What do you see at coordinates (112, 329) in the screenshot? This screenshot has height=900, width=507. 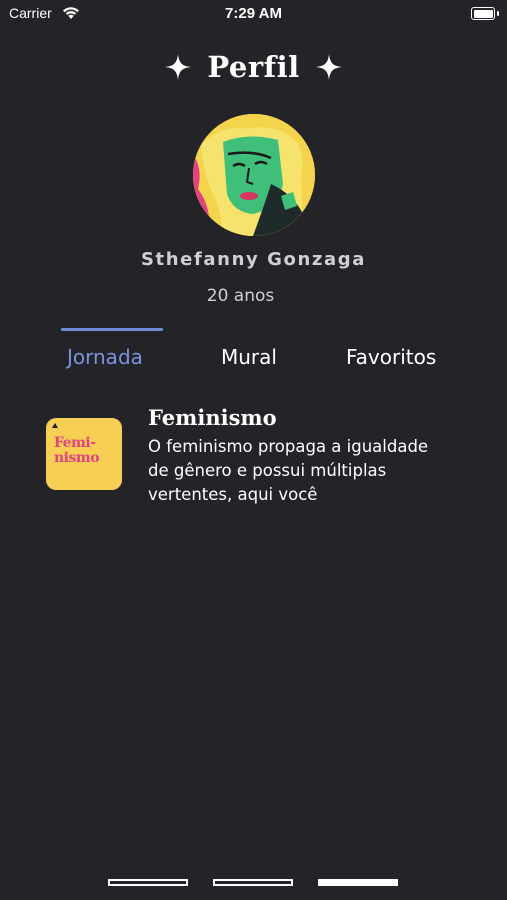 I see `active-tab-indicator` at bounding box center [112, 329].